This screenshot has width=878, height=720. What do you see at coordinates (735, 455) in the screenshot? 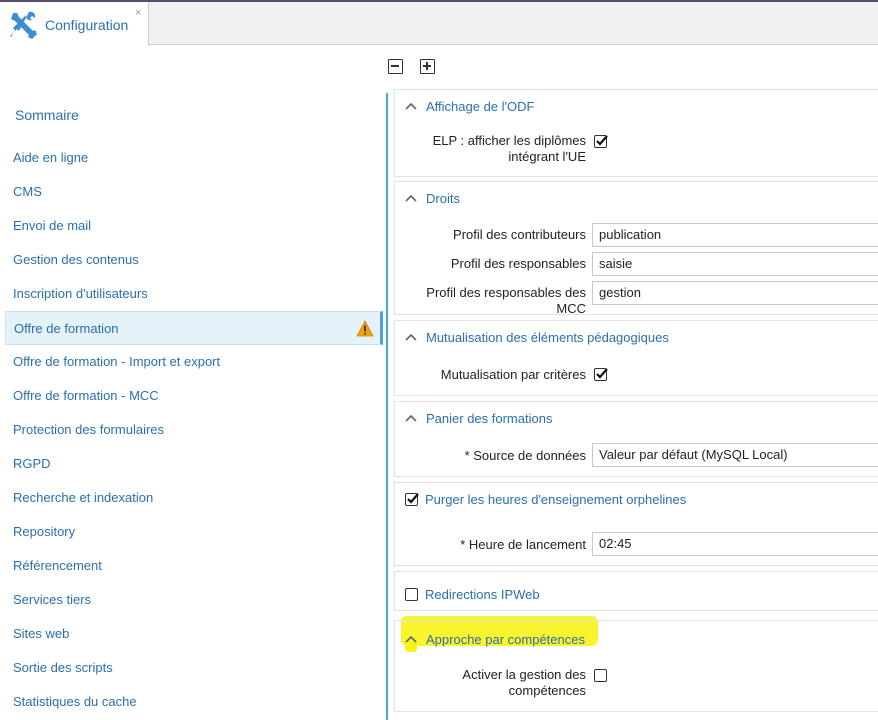
I see `source-donnees-select: Valeur par défaut (MySQL Local)` at bounding box center [735, 455].